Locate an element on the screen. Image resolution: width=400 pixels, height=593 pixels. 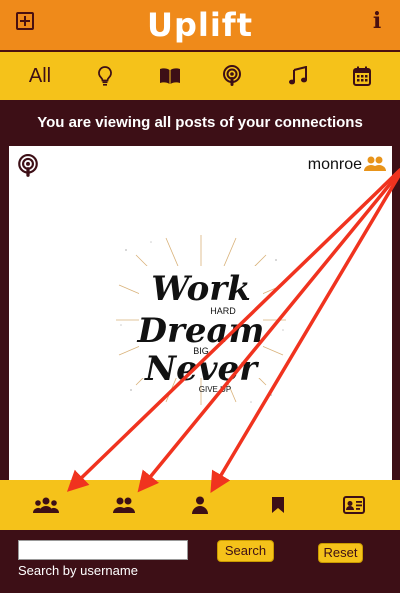
lightbulb-icon is located at coordinates (105, 76).